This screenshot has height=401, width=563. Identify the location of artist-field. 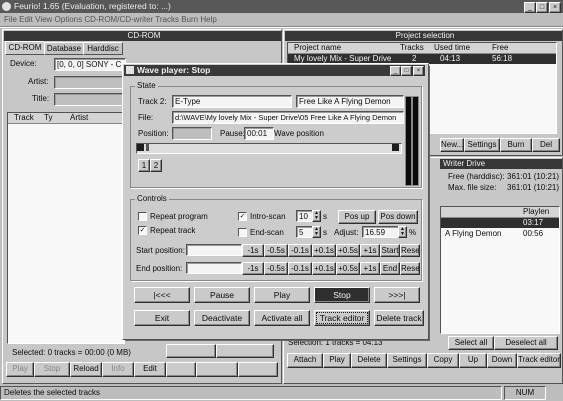
(90, 82).